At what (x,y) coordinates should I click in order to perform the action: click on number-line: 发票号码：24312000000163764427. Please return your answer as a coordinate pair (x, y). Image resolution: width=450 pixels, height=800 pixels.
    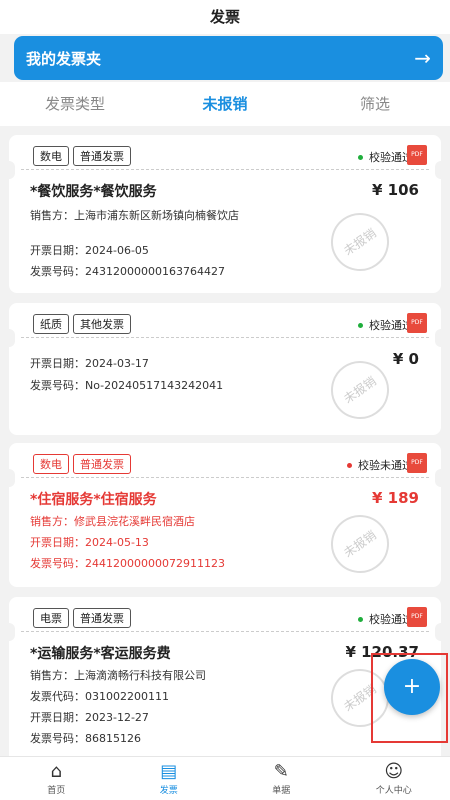
    Looking at the image, I should click on (127, 271).